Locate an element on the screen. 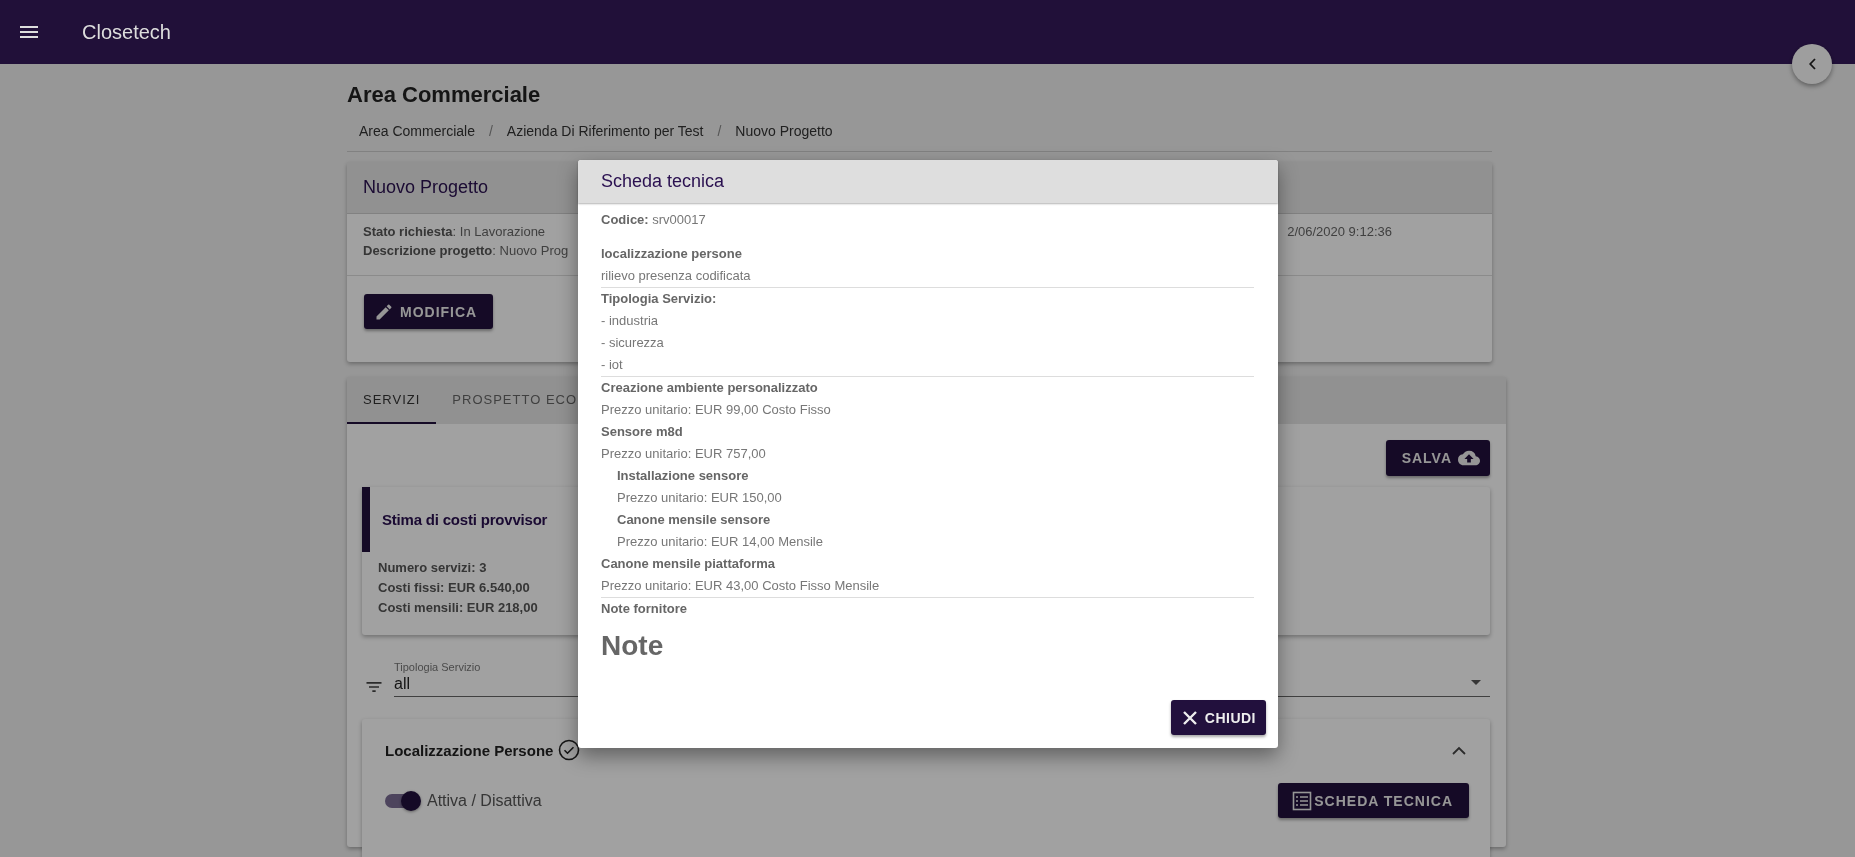 This screenshot has width=1855, height=857. breadcrumb-link: Azienda Di Riferimento per Test is located at coordinates (605, 131).